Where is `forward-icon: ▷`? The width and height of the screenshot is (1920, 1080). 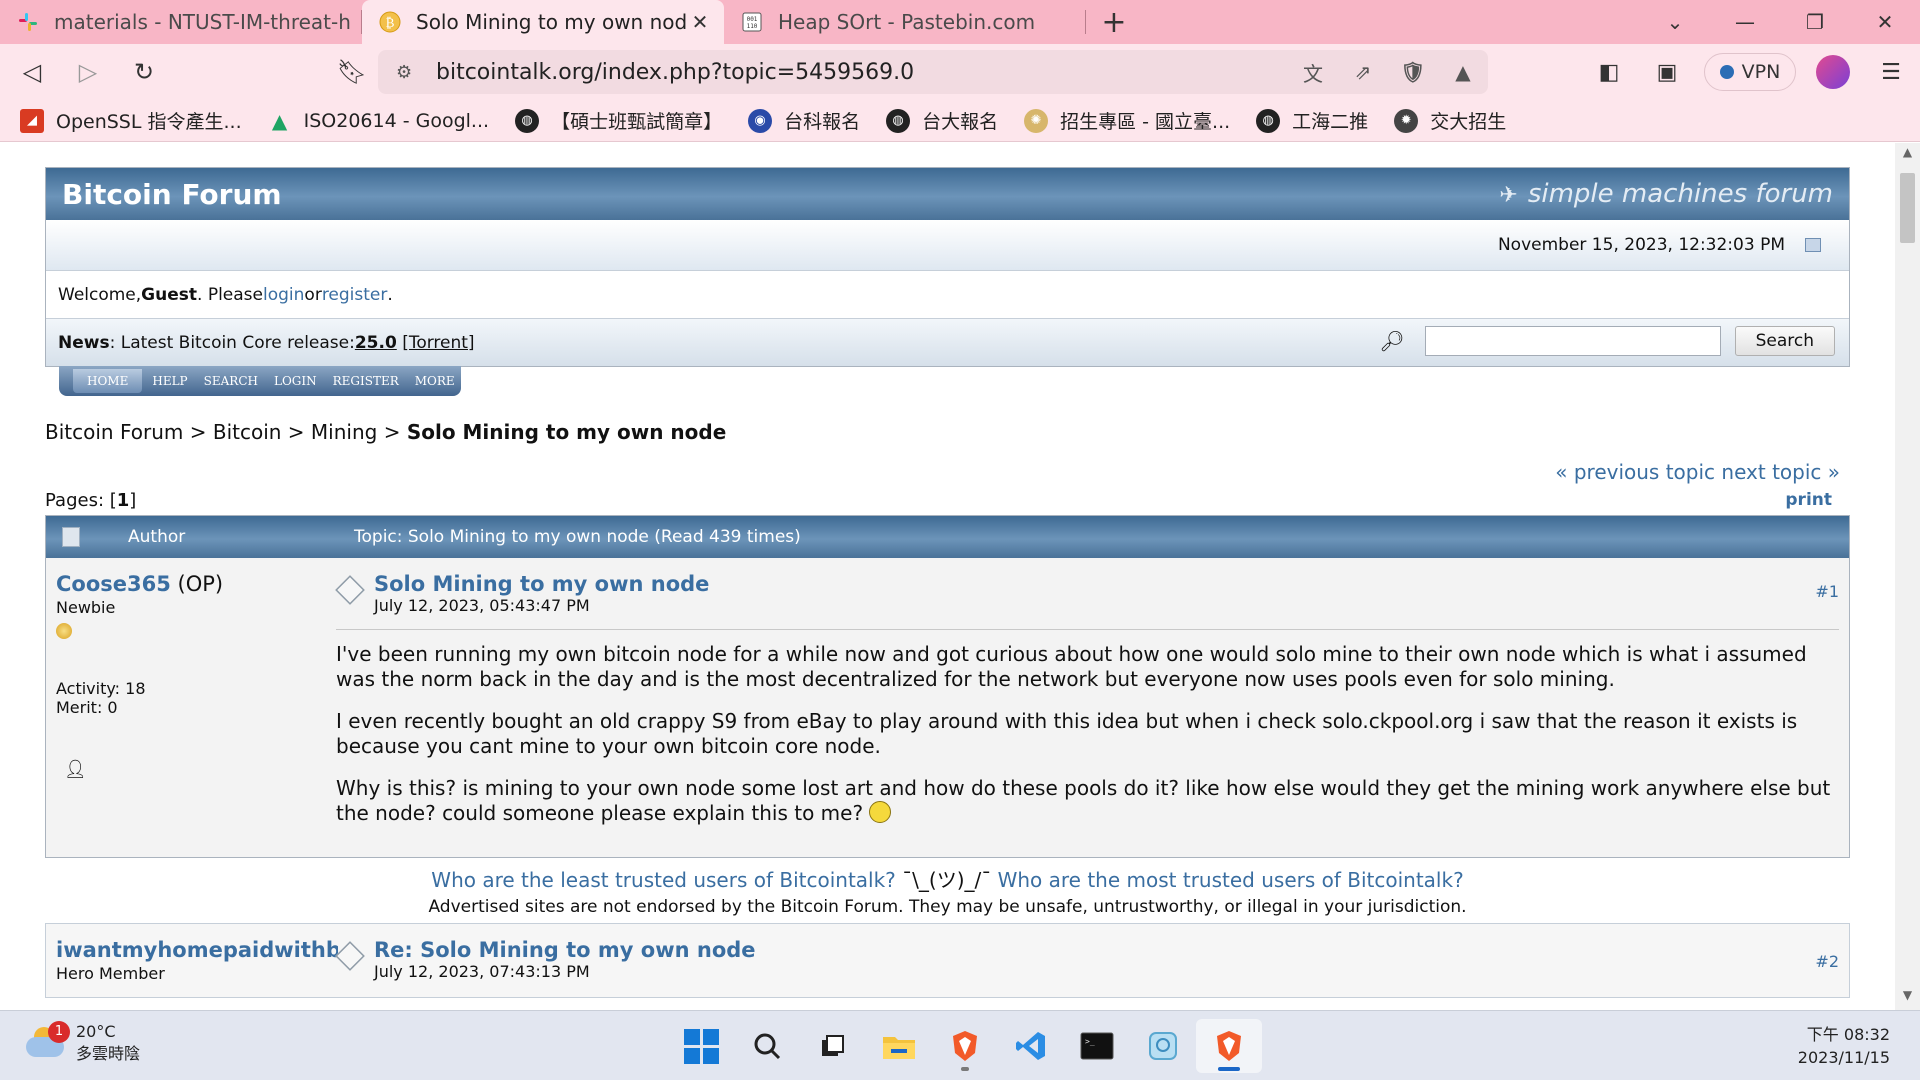 forward-icon: ▷ is located at coordinates (88, 72).